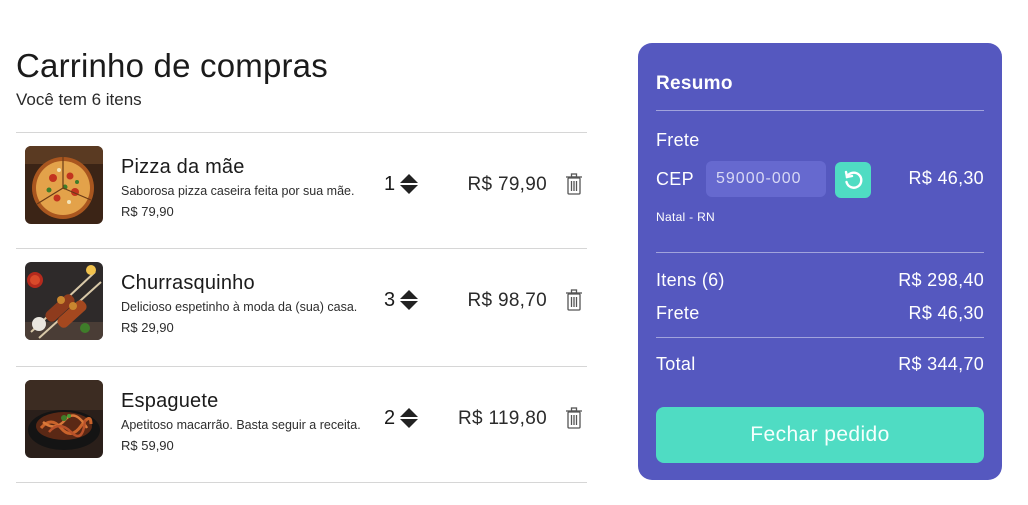 This screenshot has width=1028, height=505. What do you see at coordinates (64, 185) in the screenshot?
I see `pizza-image` at bounding box center [64, 185].